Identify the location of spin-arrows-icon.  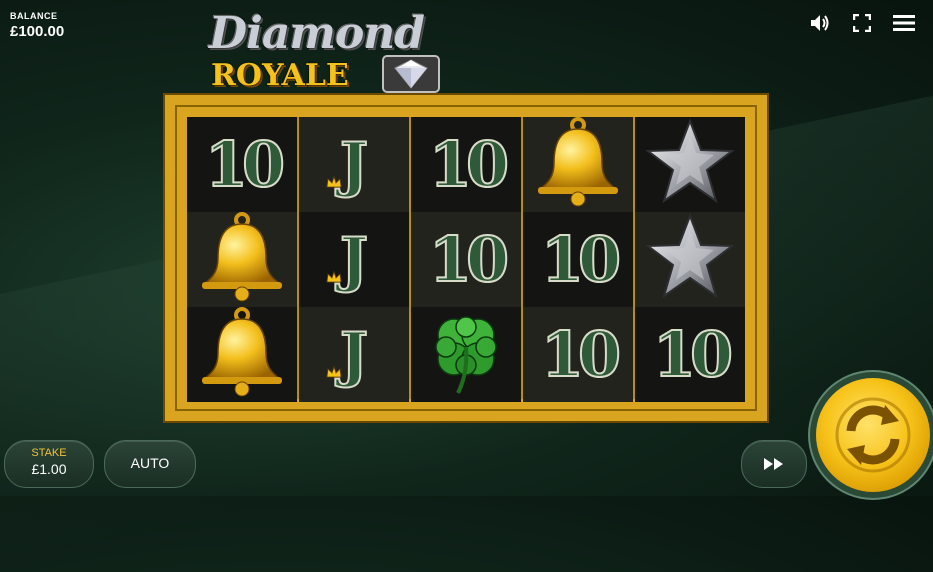
(873, 435).